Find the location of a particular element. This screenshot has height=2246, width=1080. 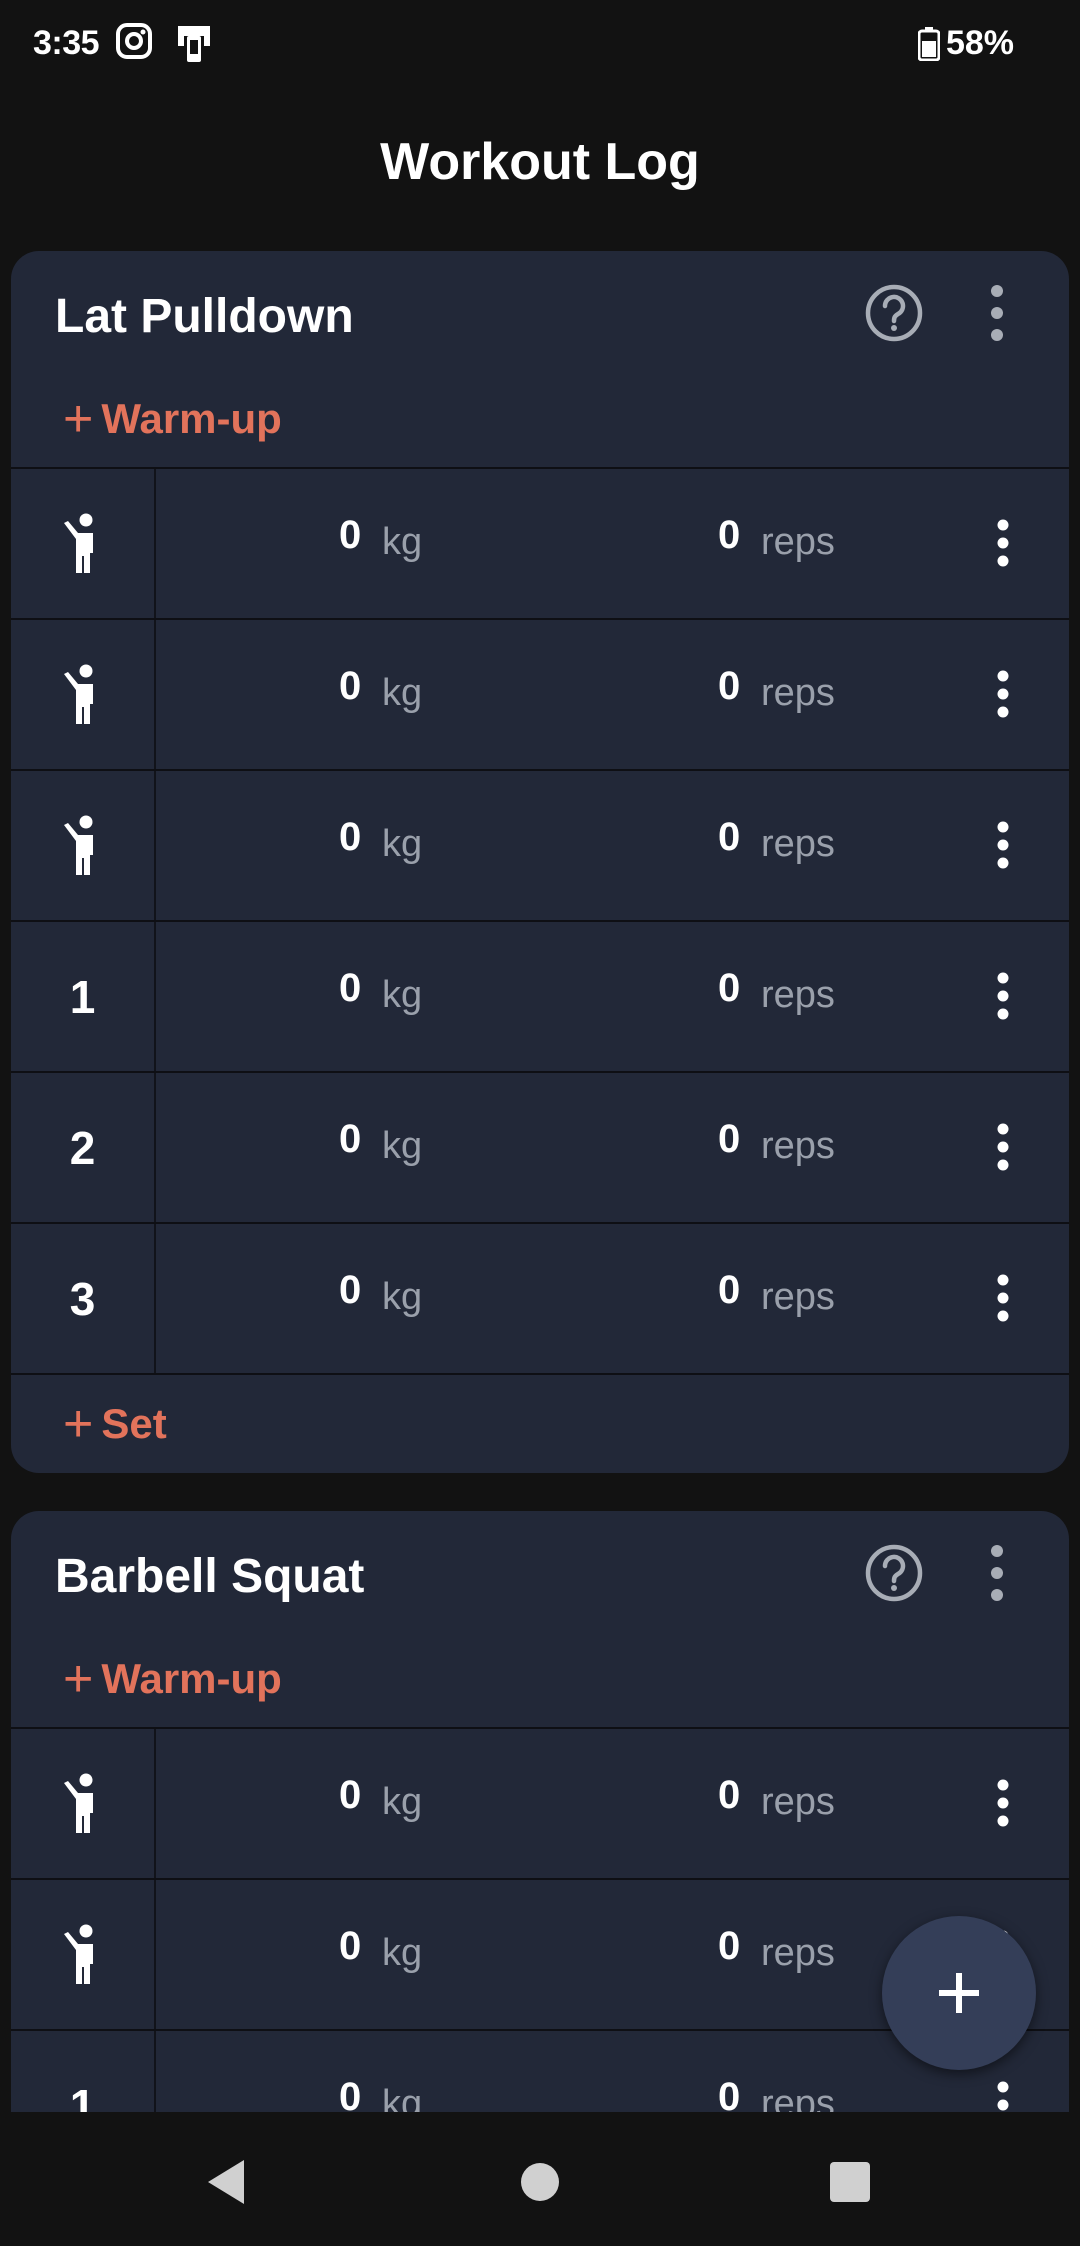

exercise-header: Lat Pulldown is located at coordinates (540, 311).